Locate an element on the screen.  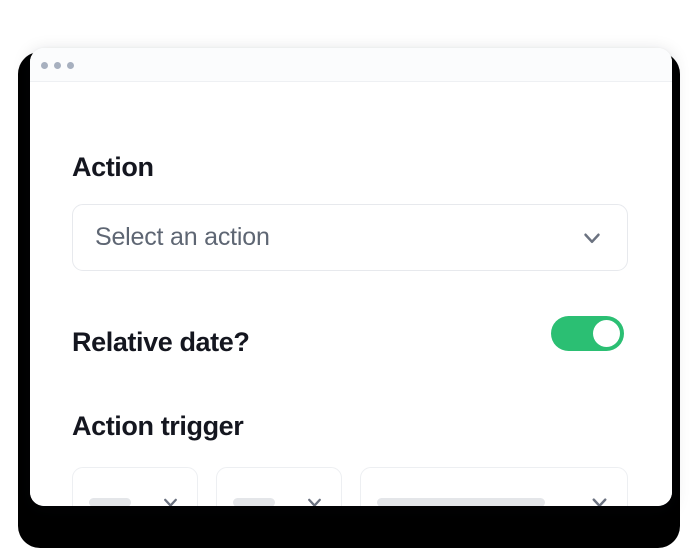
browser-chrome-bar is located at coordinates (351, 65).